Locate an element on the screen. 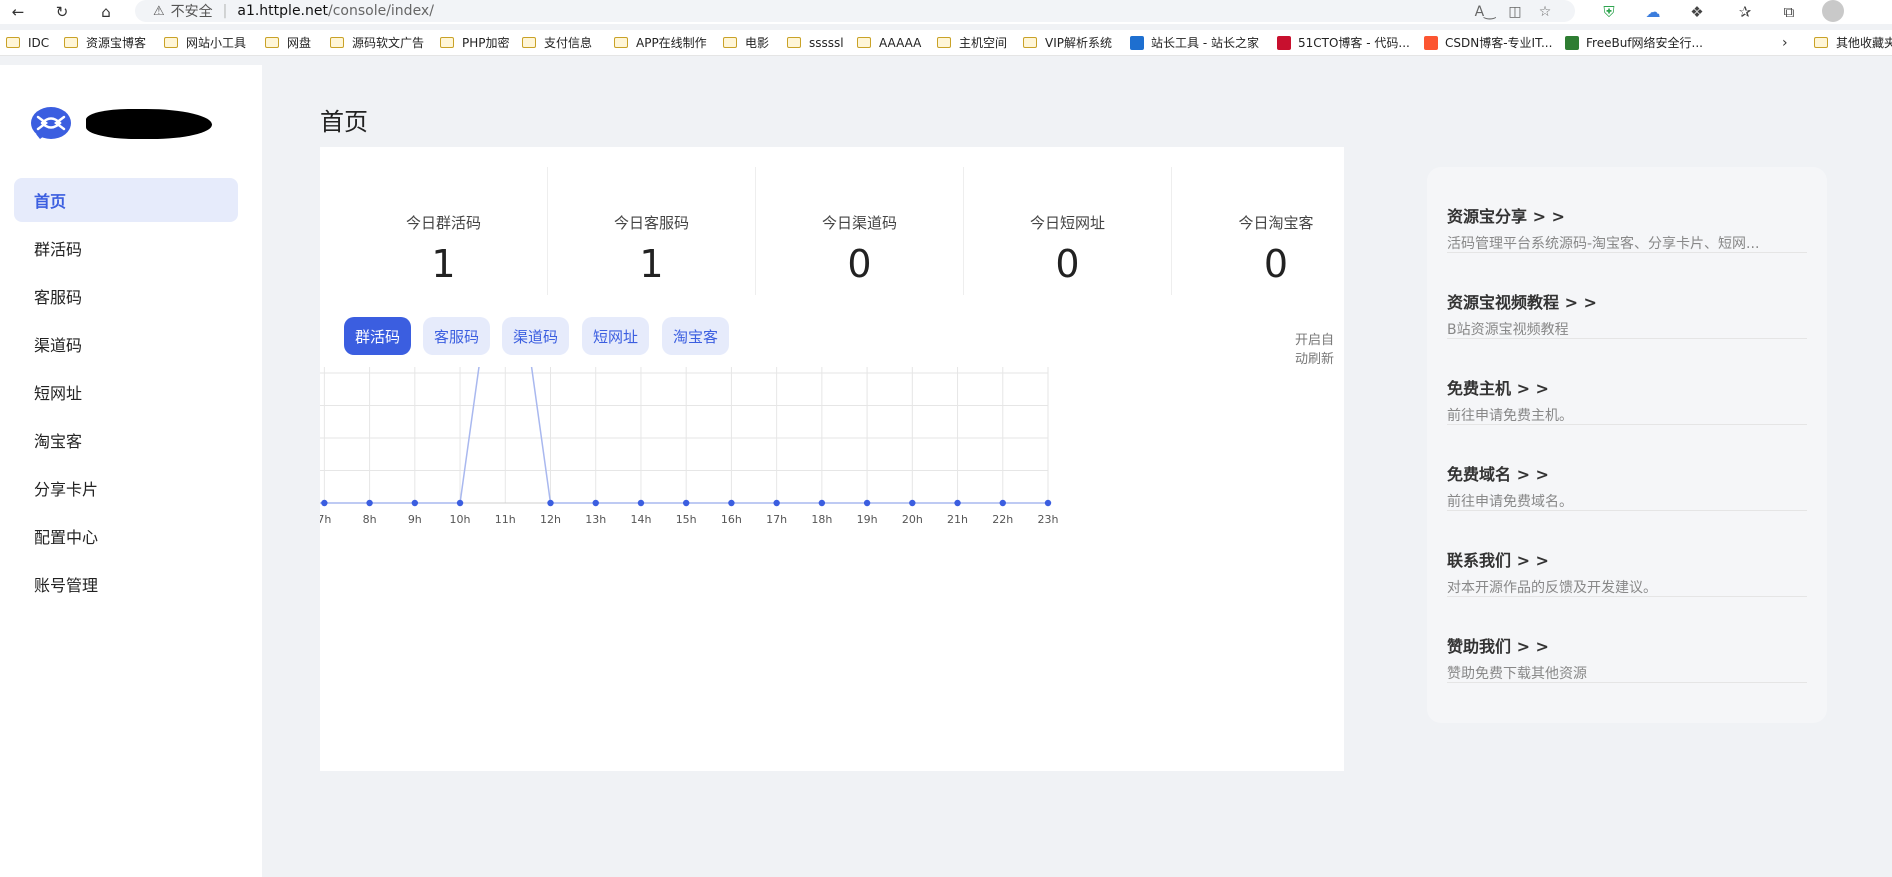 The width and height of the screenshot is (1892, 877). bookmark-item: 网站小工具 is located at coordinates (205, 42).